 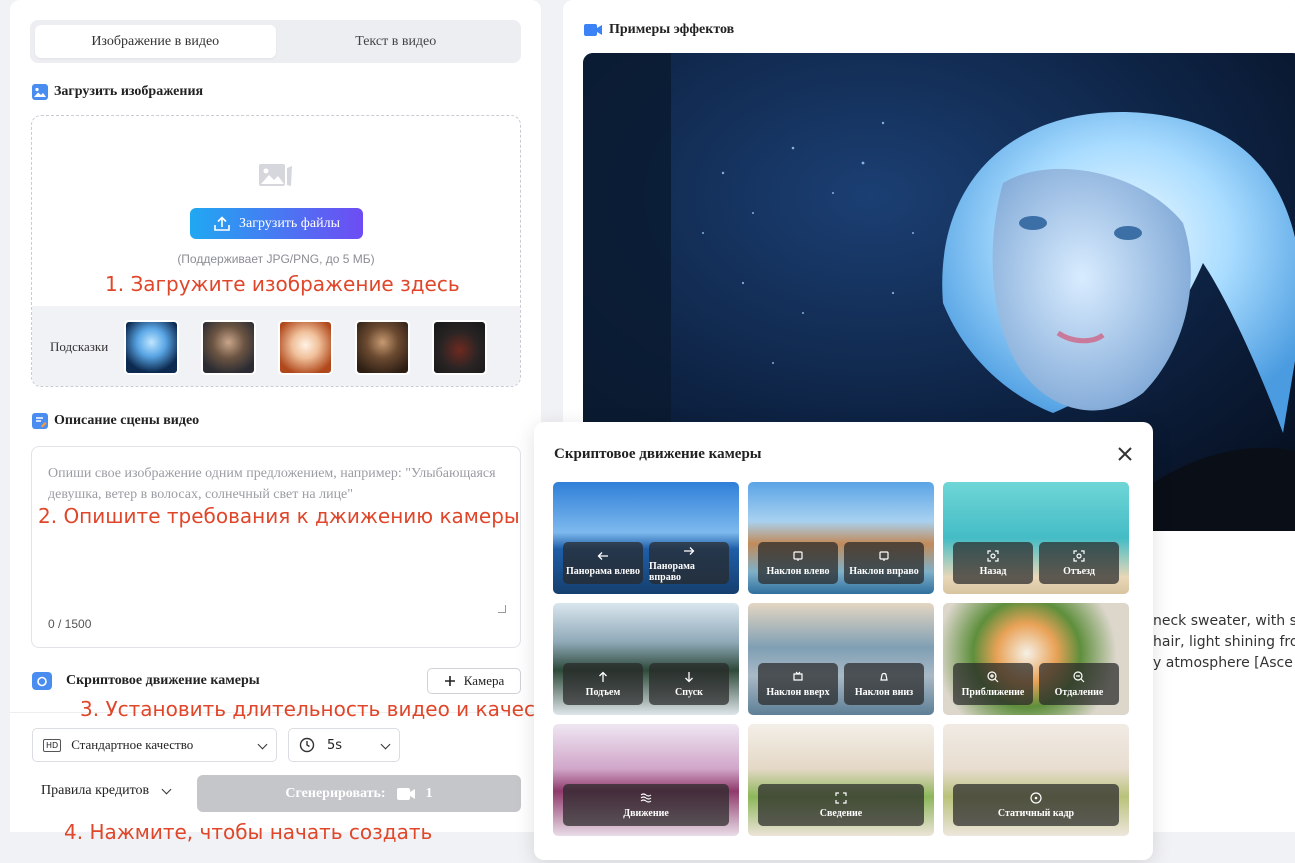 What do you see at coordinates (798, 556) in the screenshot?
I see `tilt-left-icon` at bounding box center [798, 556].